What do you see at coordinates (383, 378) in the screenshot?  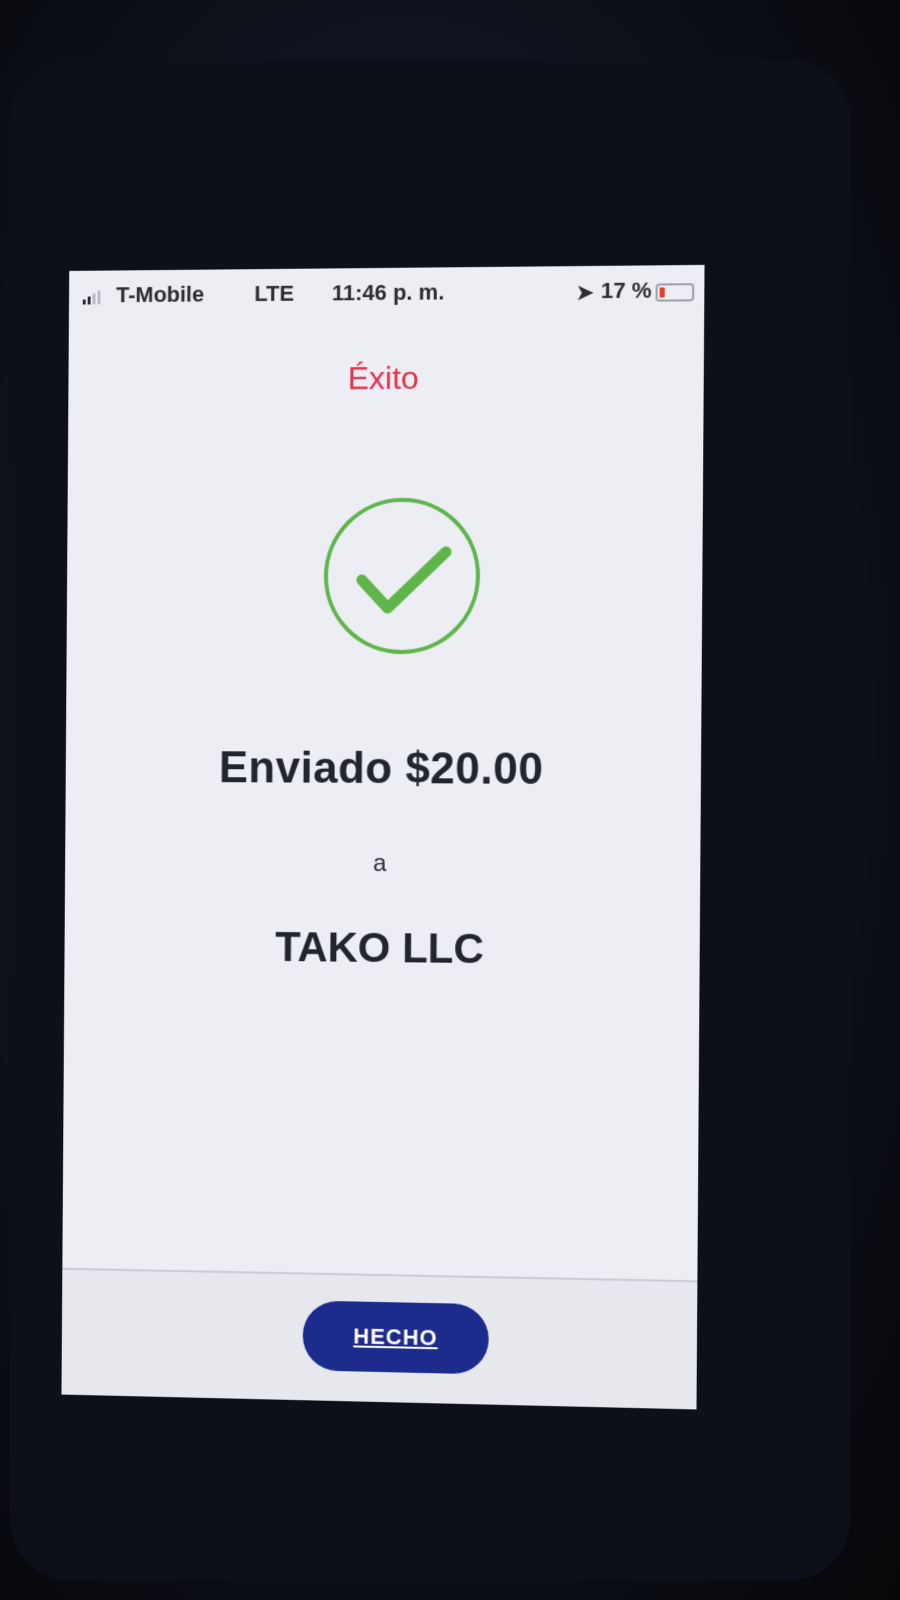 I see `page-title: Éxito` at bounding box center [383, 378].